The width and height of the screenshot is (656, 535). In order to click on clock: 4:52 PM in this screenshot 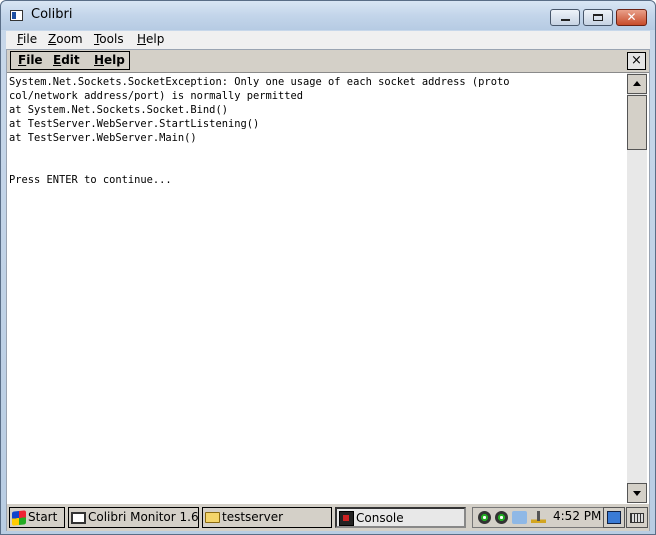, I will do `click(577, 516)`.